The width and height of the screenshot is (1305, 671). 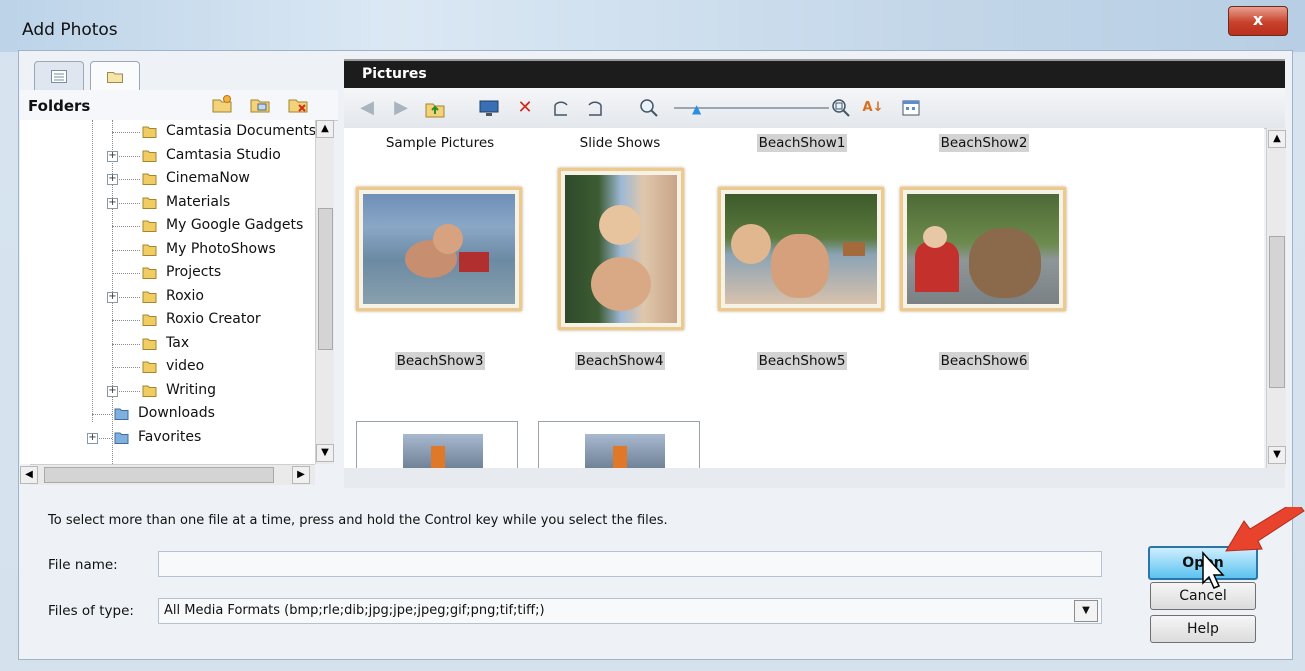 What do you see at coordinates (984, 143) in the screenshot?
I see `item-beachshow2: BeachShow2` at bounding box center [984, 143].